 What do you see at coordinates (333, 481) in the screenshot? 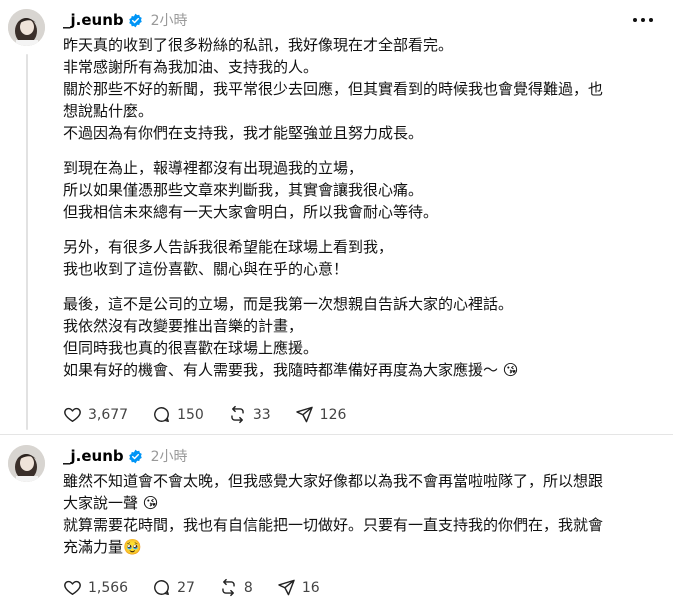
I see `text-line: 雖然不知道會不會太晚，但我感覺大家好像都以為我不會再當啦啦隊了，所以想跟` at bounding box center [333, 481].